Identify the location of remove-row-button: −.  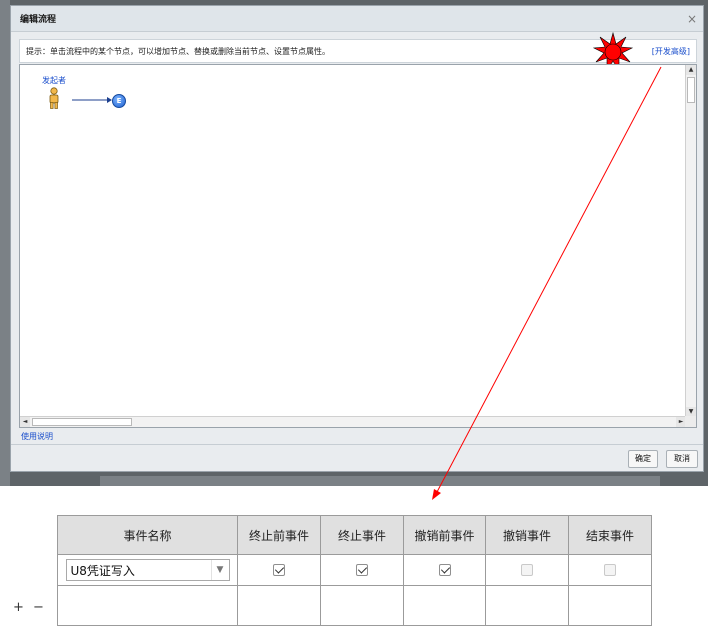
(38, 607).